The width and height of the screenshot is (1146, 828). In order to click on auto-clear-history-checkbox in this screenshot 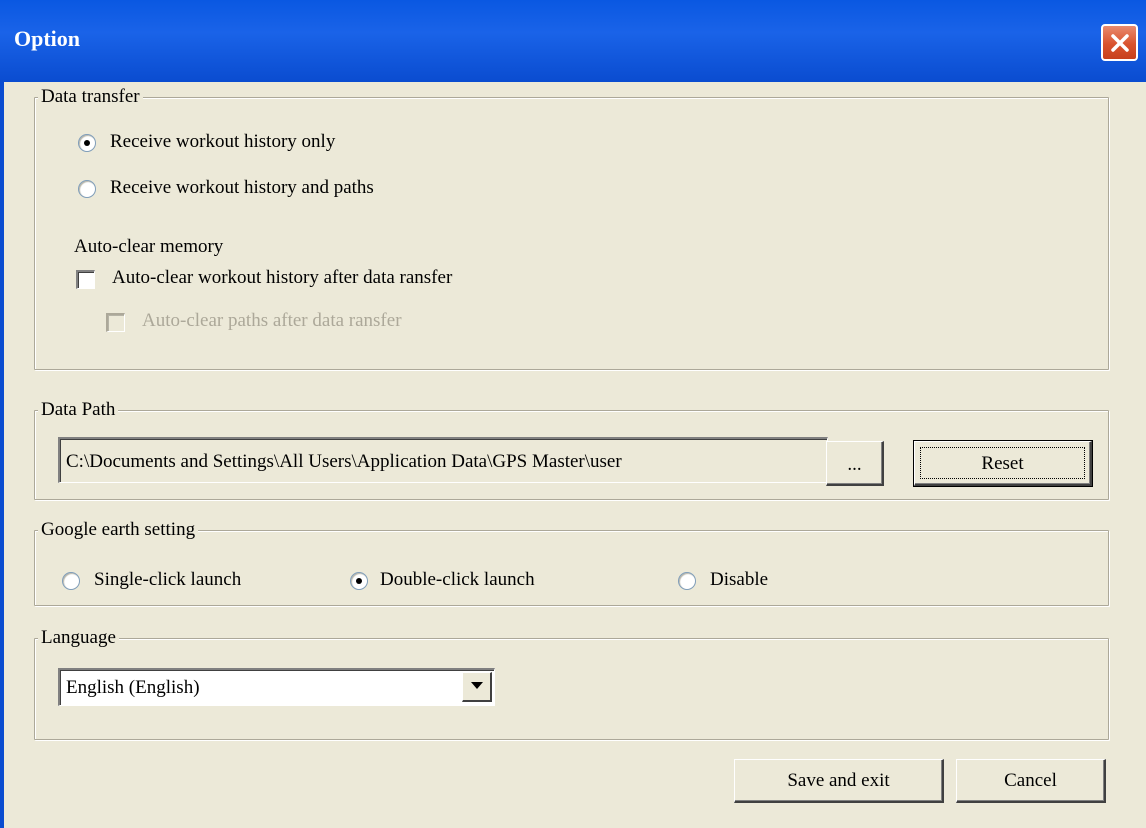, I will do `click(85, 279)`.